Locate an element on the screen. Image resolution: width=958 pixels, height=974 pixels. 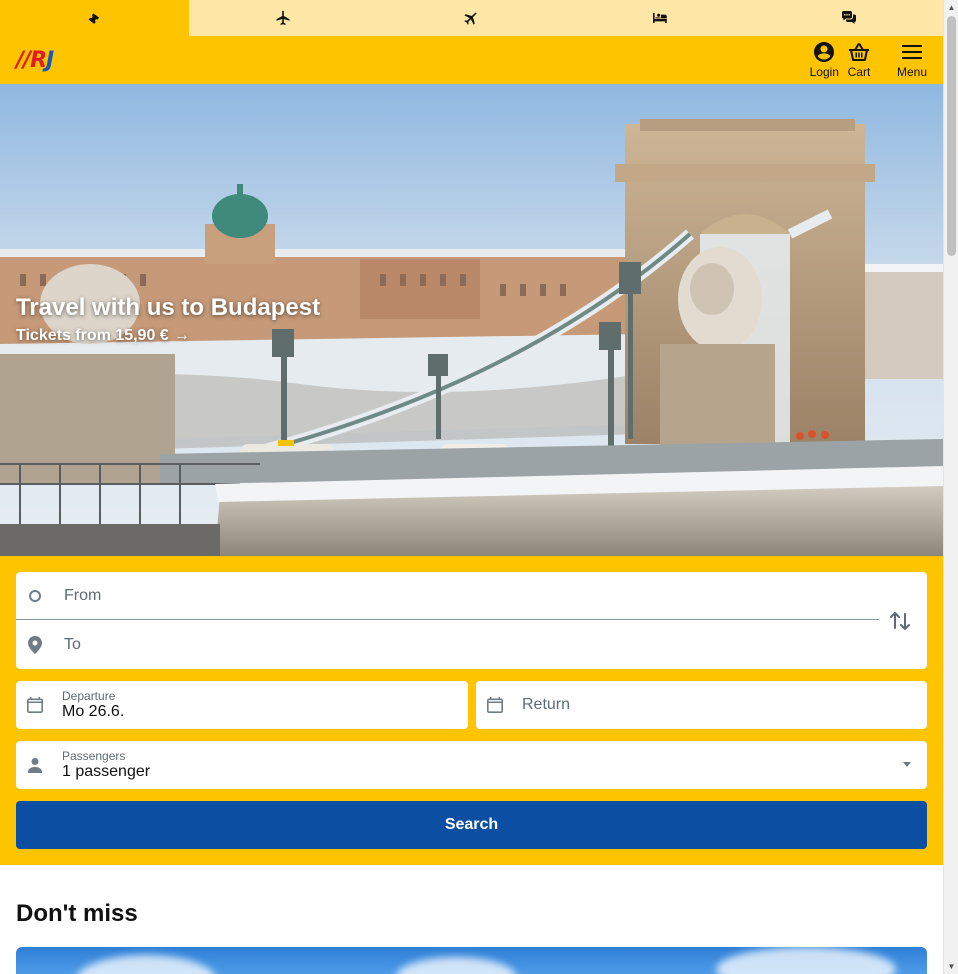
cart-label: Cart is located at coordinates (859, 72).